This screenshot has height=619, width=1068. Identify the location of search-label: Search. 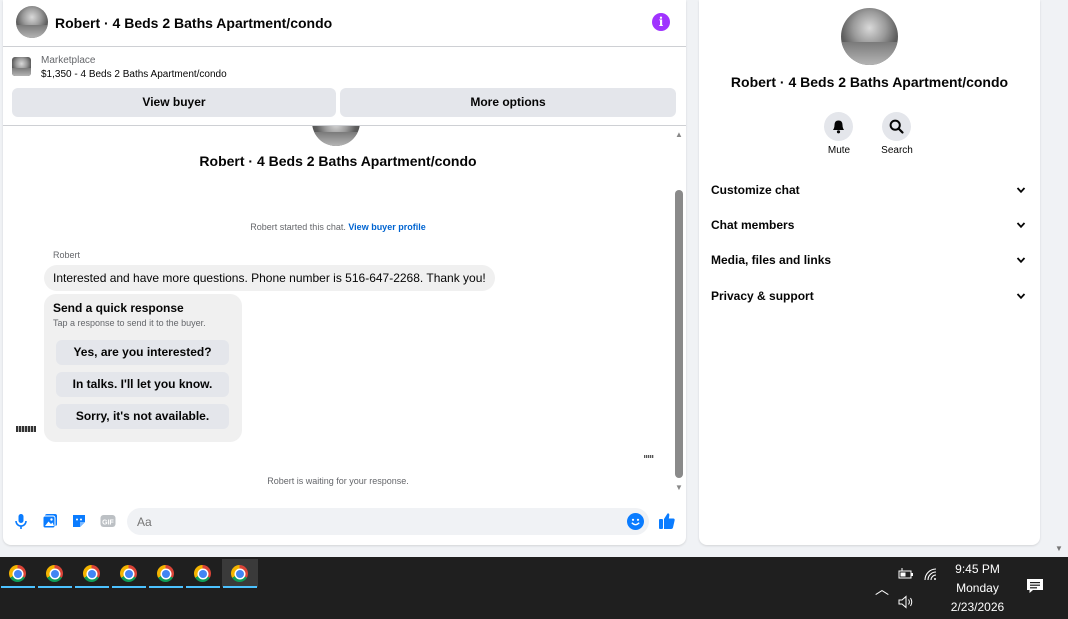
(897, 150).